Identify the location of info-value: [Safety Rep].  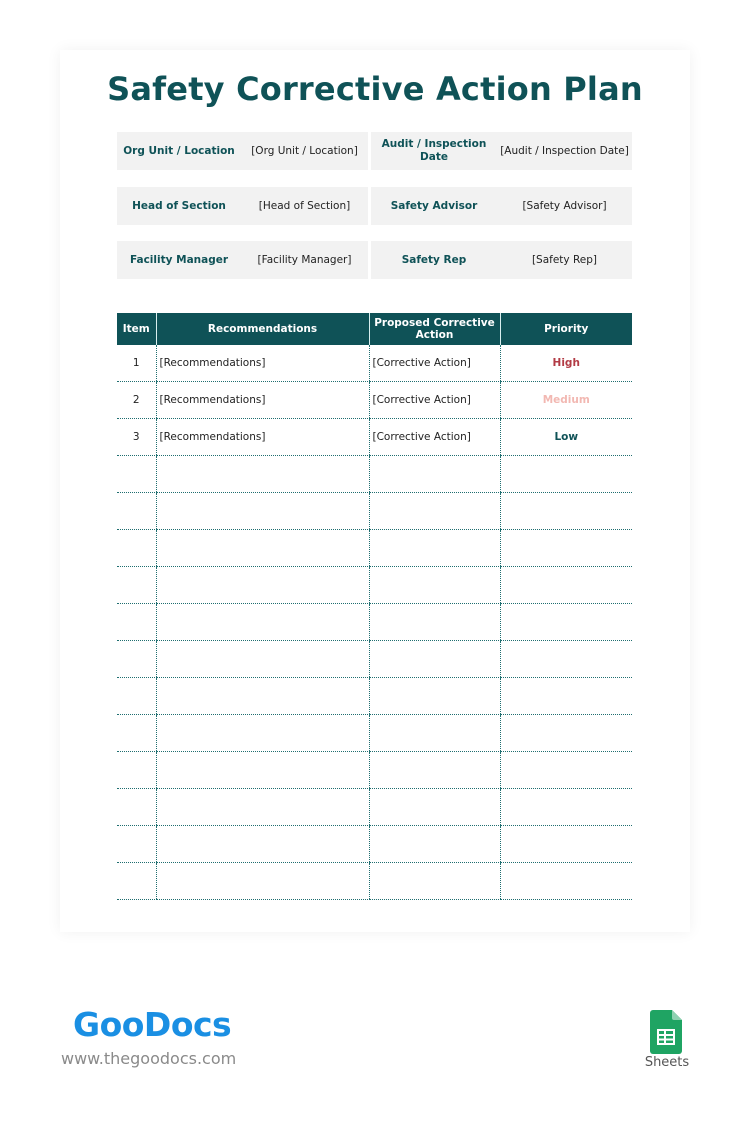
(564, 260).